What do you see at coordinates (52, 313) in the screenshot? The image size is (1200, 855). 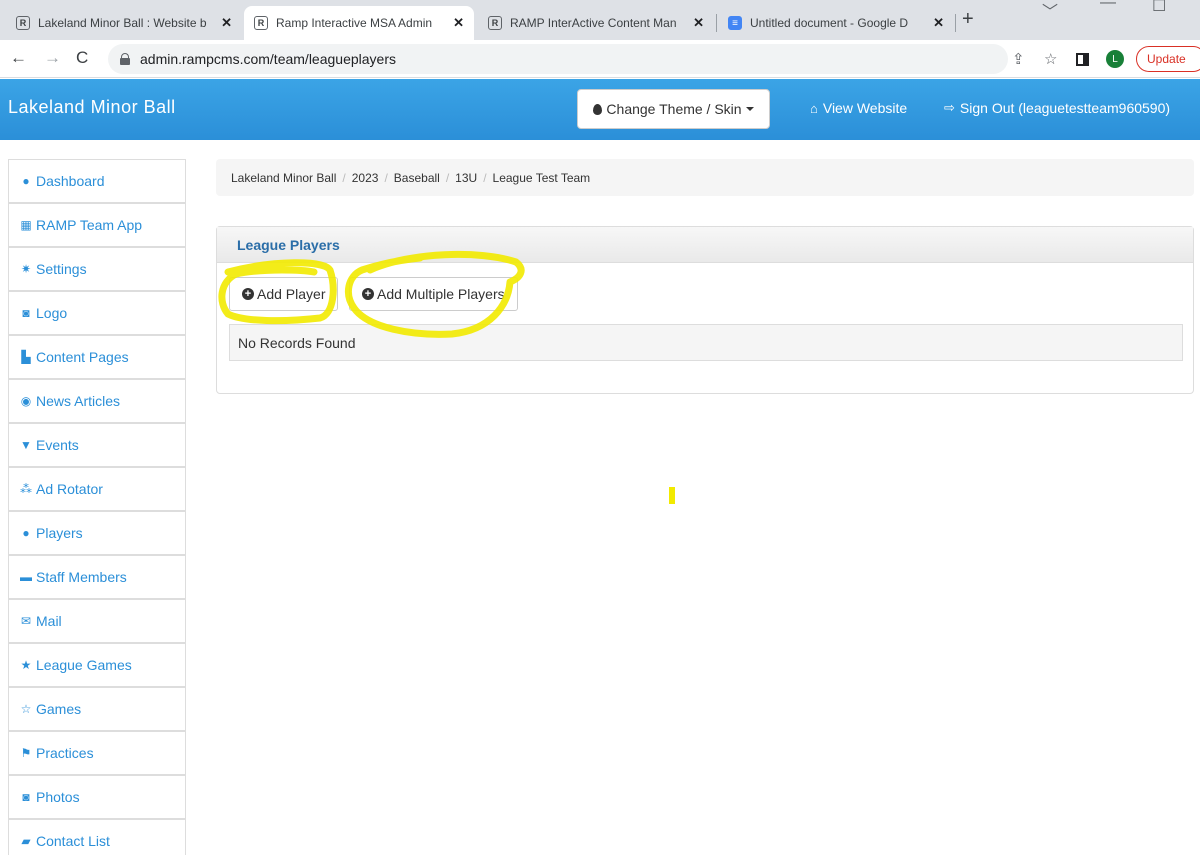 I see `sidebar-item-label: Logo` at bounding box center [52, 313].